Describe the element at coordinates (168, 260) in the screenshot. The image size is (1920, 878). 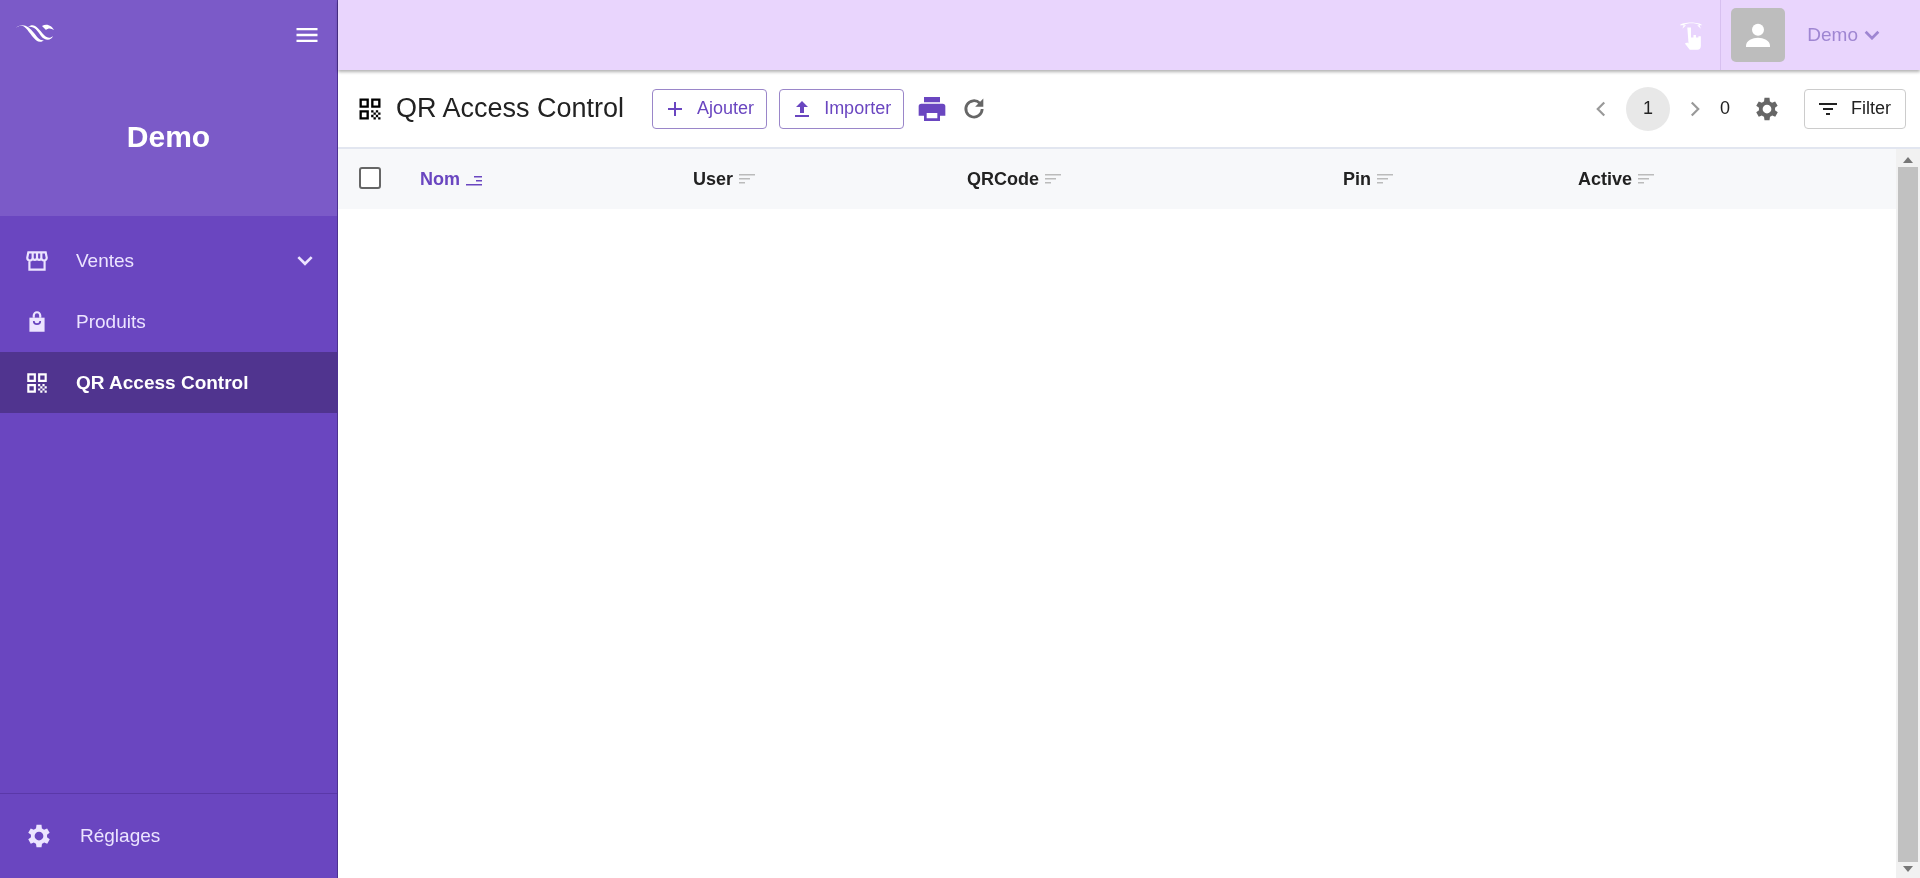
I see `sidebar-item: Ventes` at that location.